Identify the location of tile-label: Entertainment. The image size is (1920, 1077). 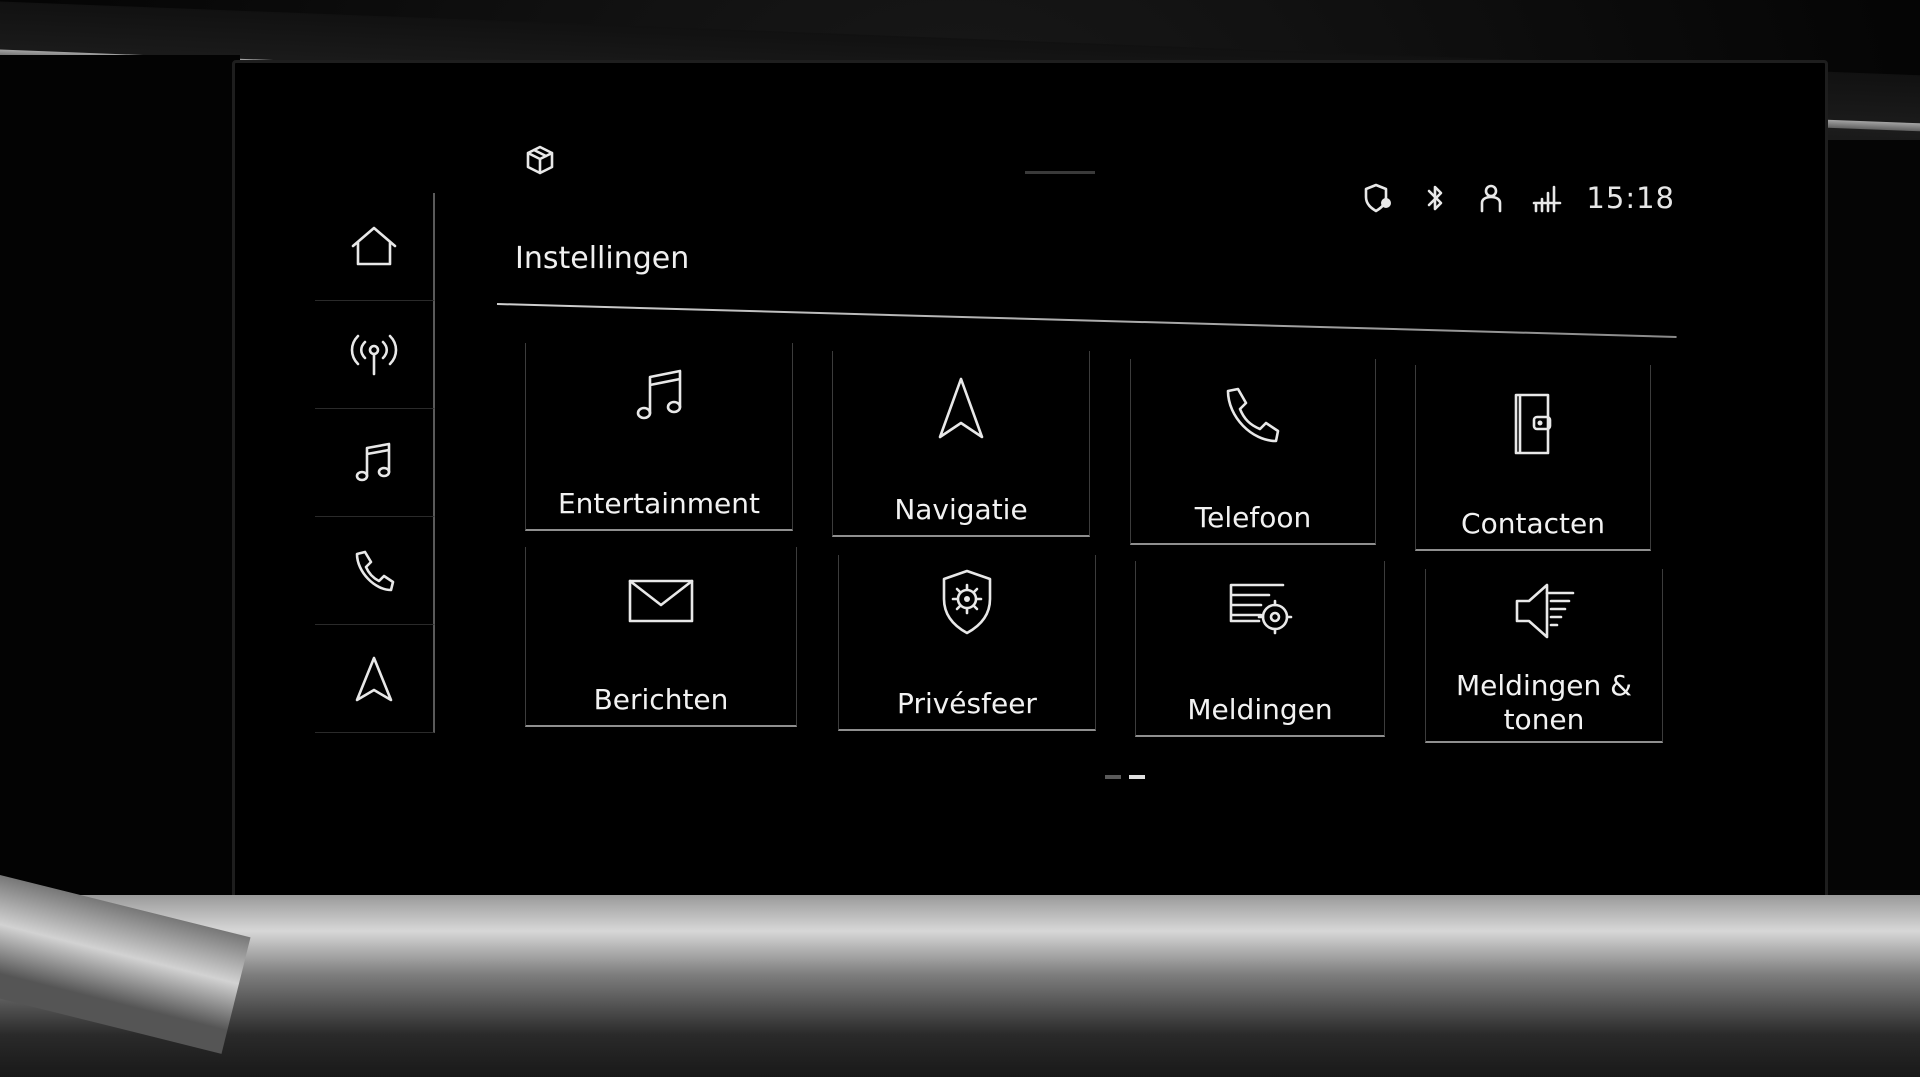
(659, 503).